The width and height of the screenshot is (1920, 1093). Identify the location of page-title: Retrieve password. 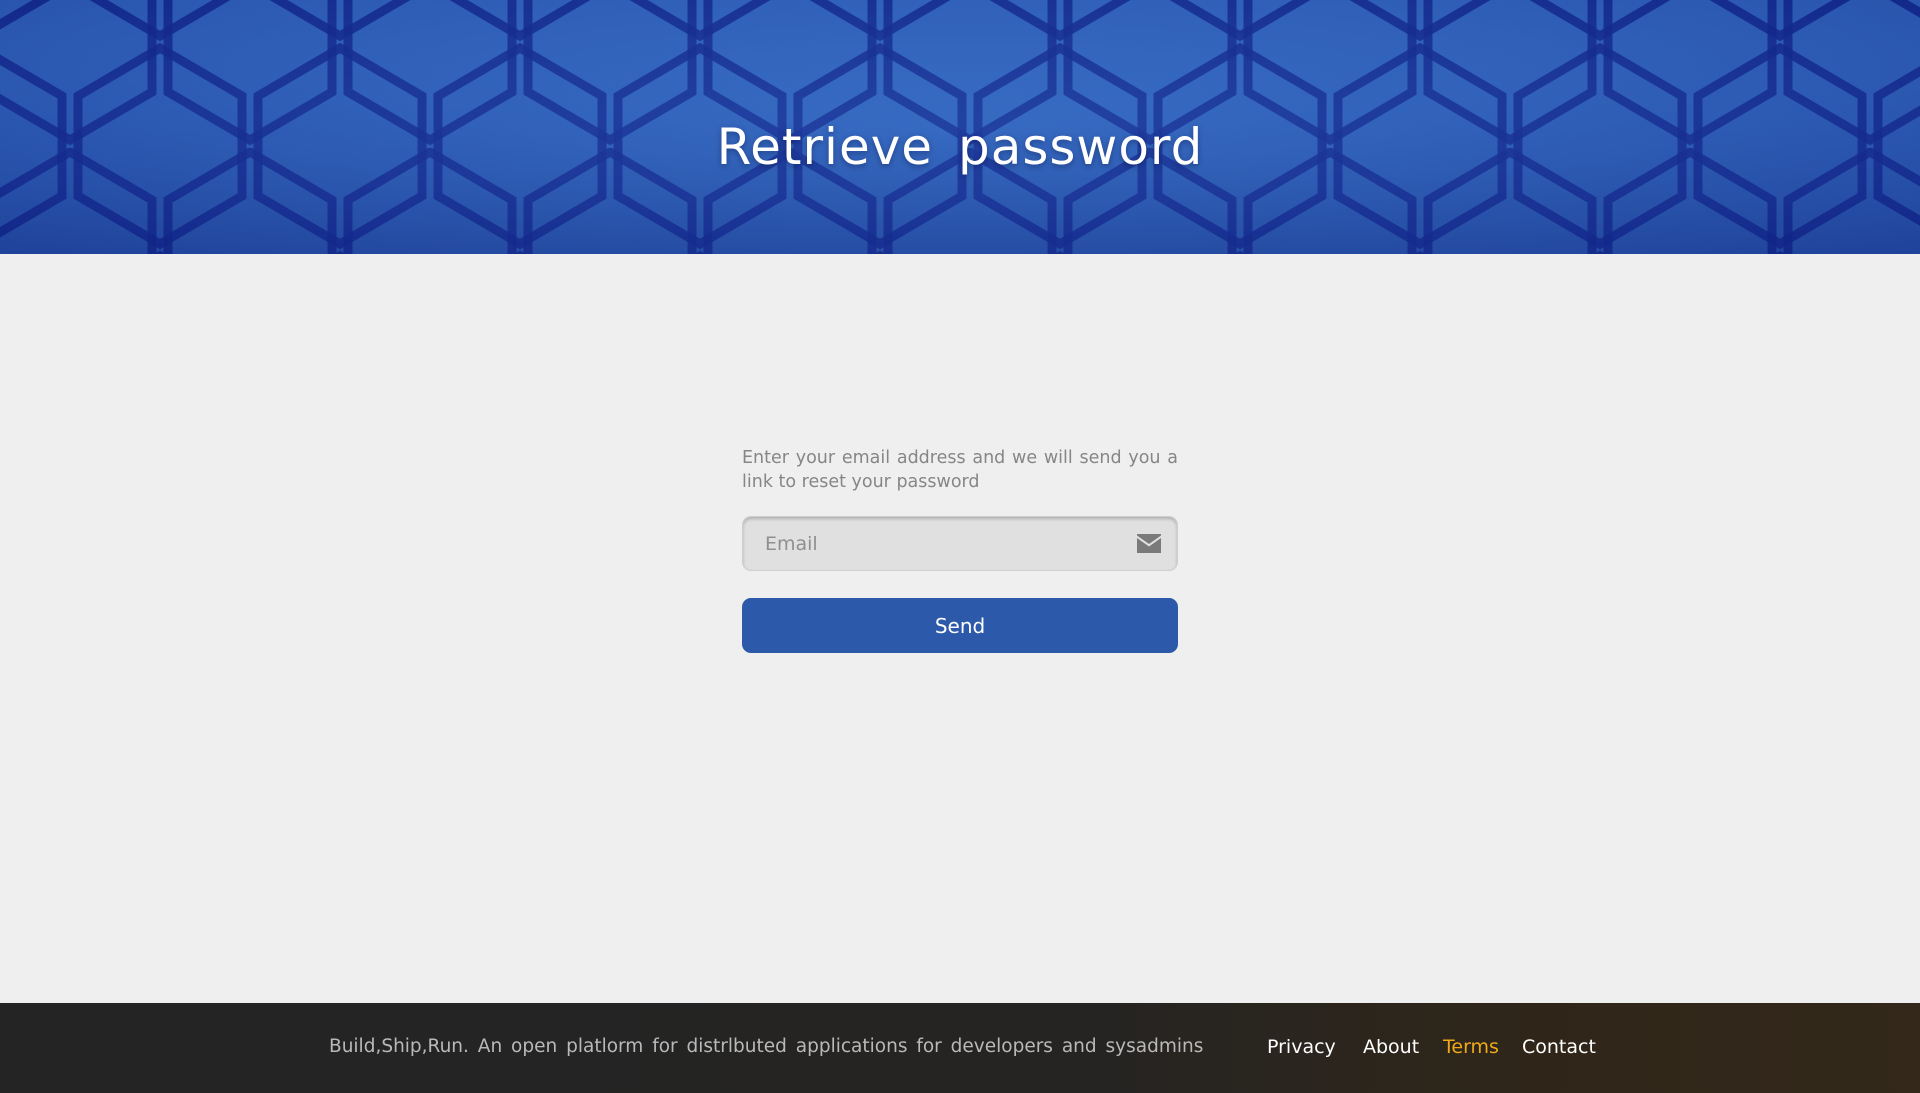
(960, 147).